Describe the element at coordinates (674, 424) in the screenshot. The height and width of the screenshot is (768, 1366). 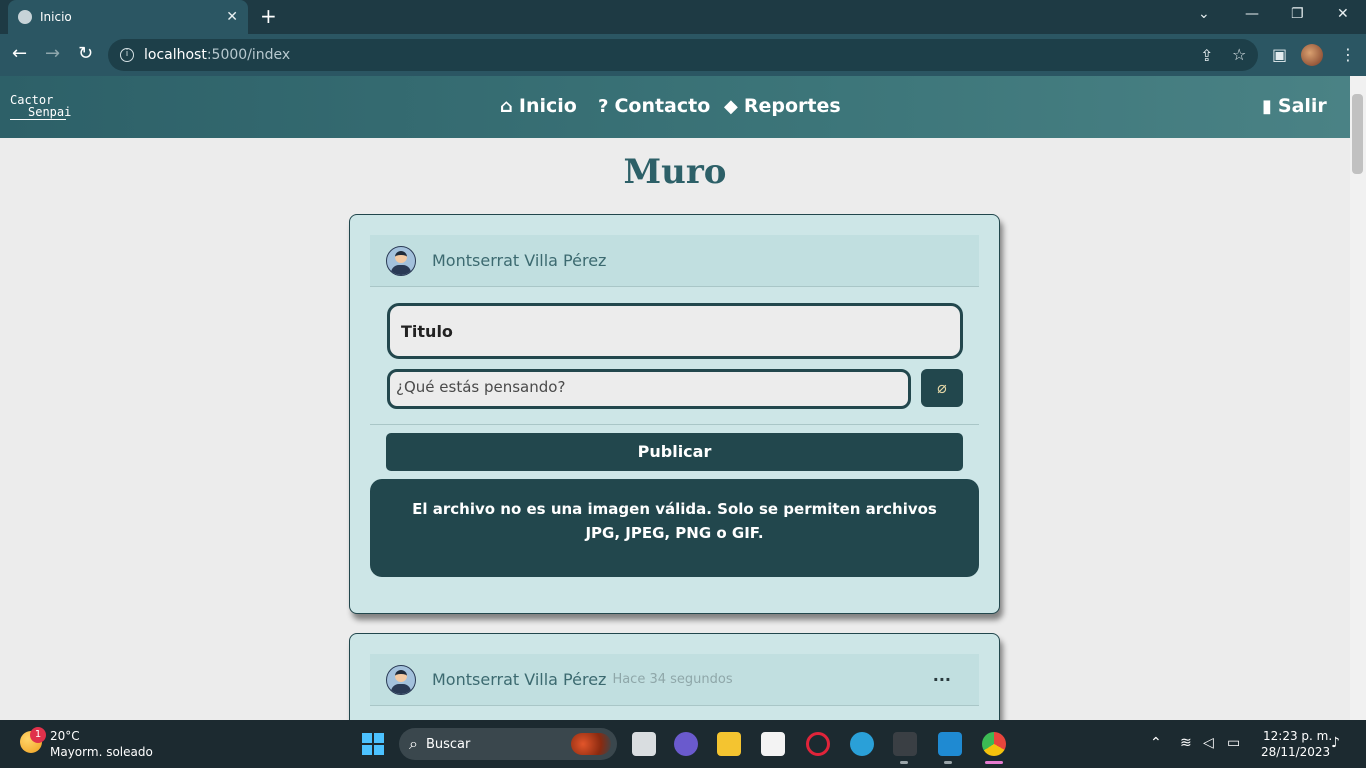
I see `divider` at that location.